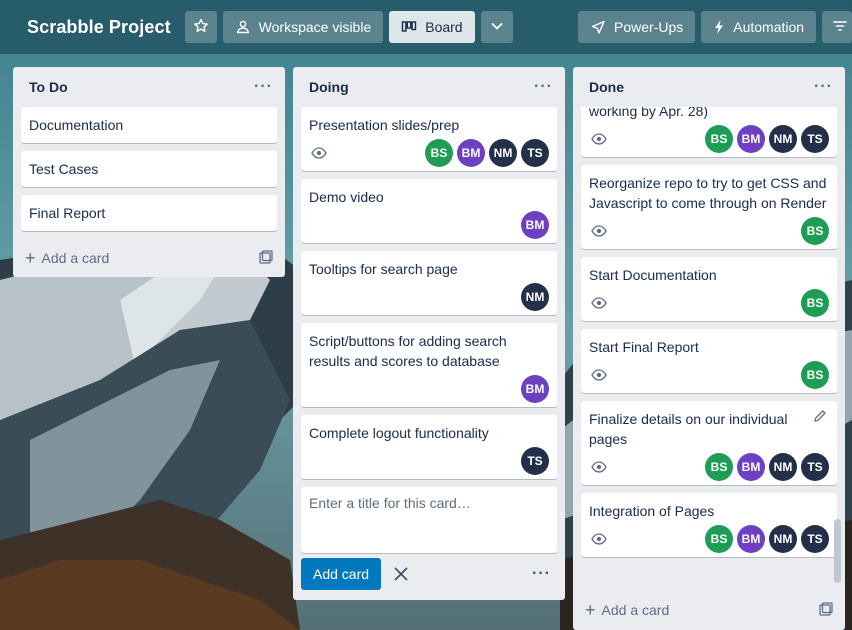  What do you see at coordinates (709, 361) in the screenshot?
I see `card: Start Final Report BS` at bounding box center [709, 361].